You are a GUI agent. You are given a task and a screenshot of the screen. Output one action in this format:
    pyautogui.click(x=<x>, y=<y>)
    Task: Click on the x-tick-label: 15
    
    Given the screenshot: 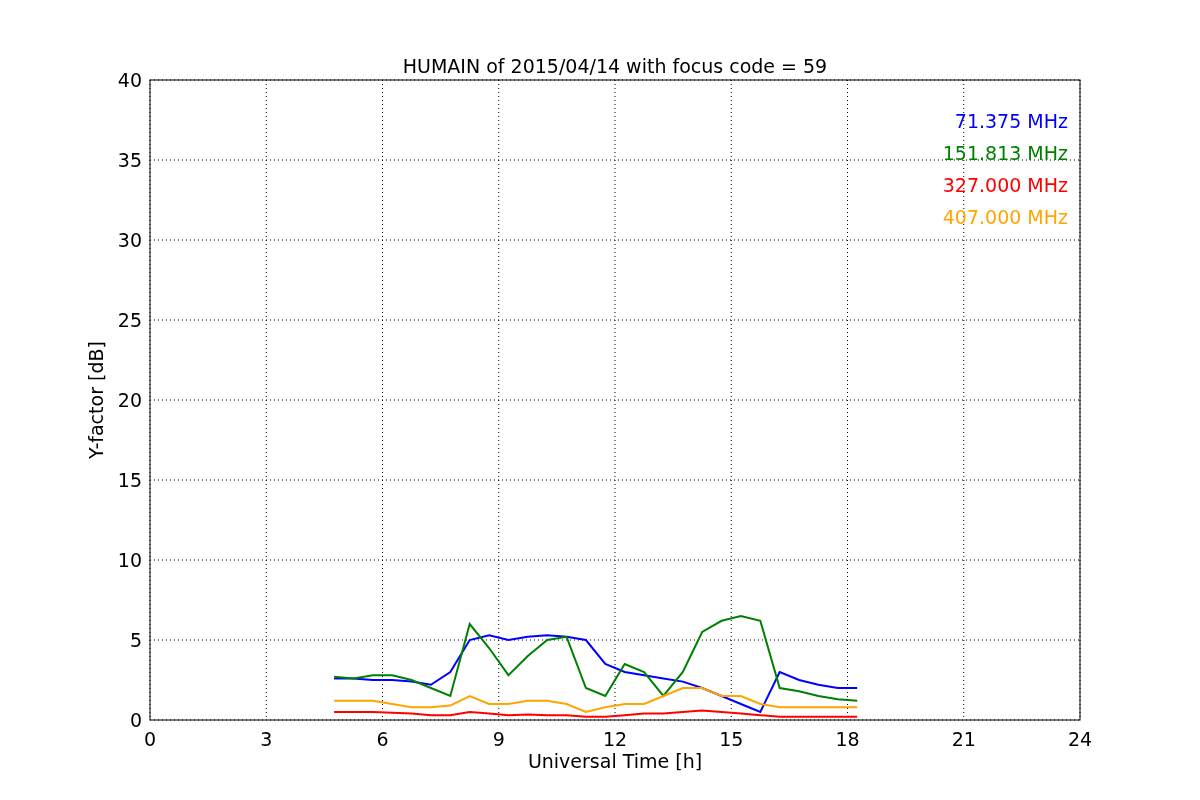 What is the action you would take?
    pyautogui.click(x=731, y=739)
    